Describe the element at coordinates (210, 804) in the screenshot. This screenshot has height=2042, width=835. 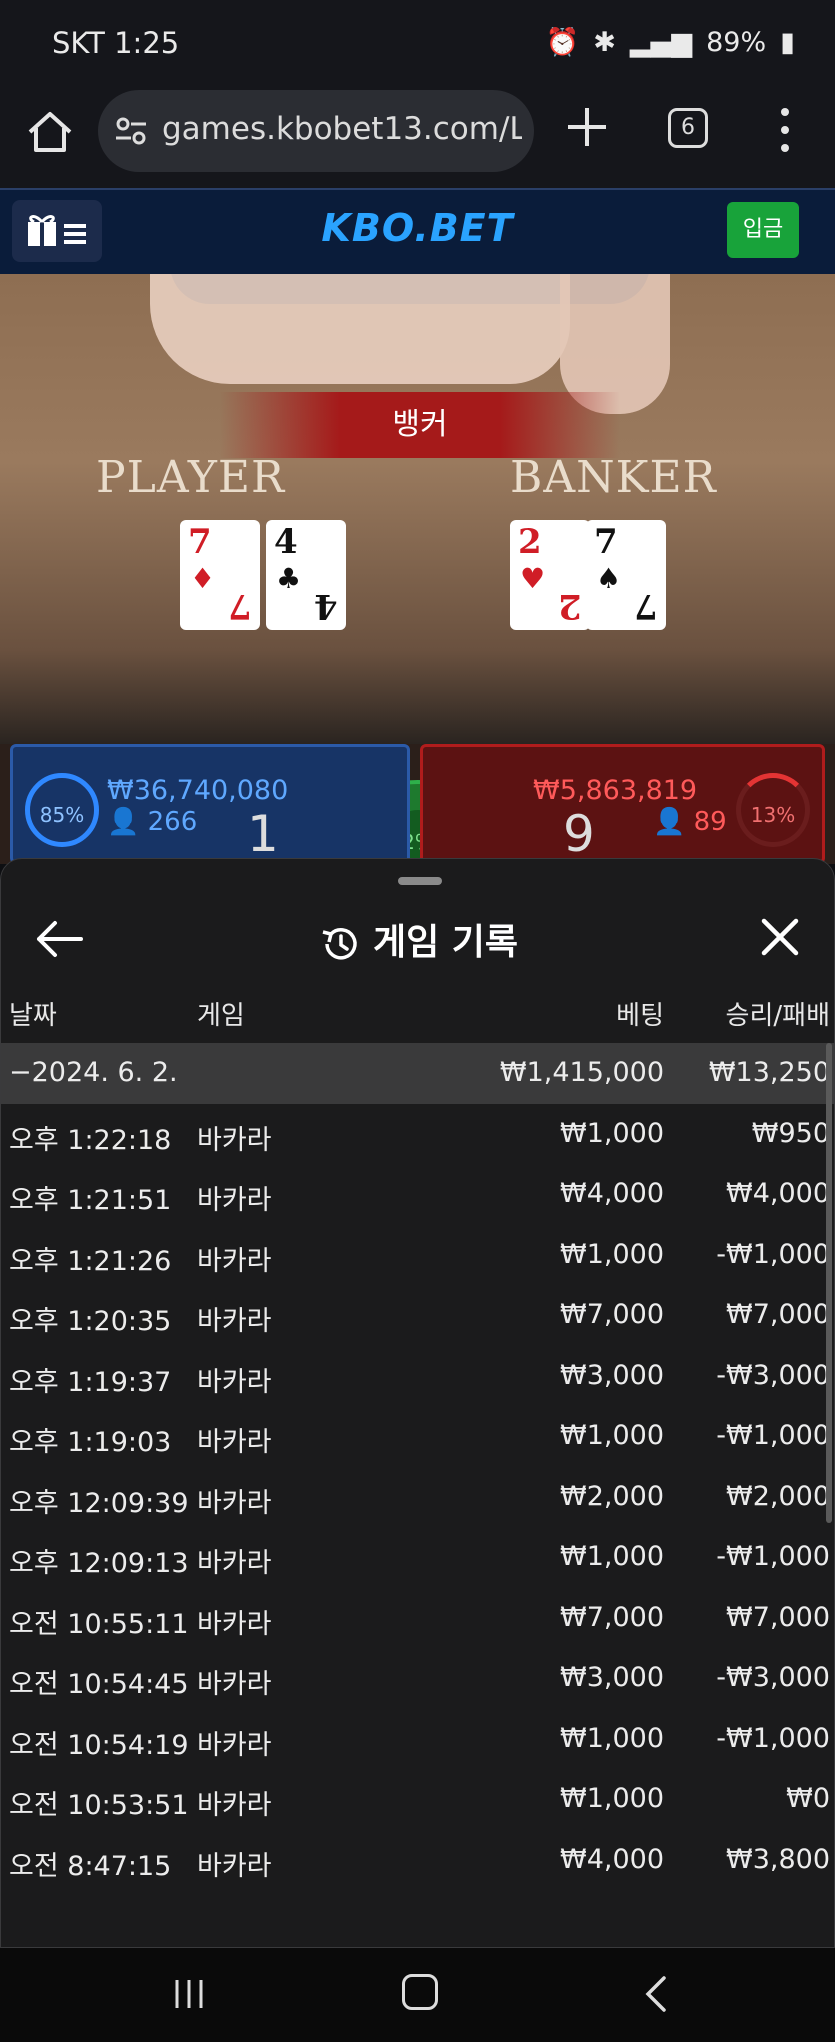
I see `player-bet-area: 85% ₩36,740,080 👤 266 1` at that location.